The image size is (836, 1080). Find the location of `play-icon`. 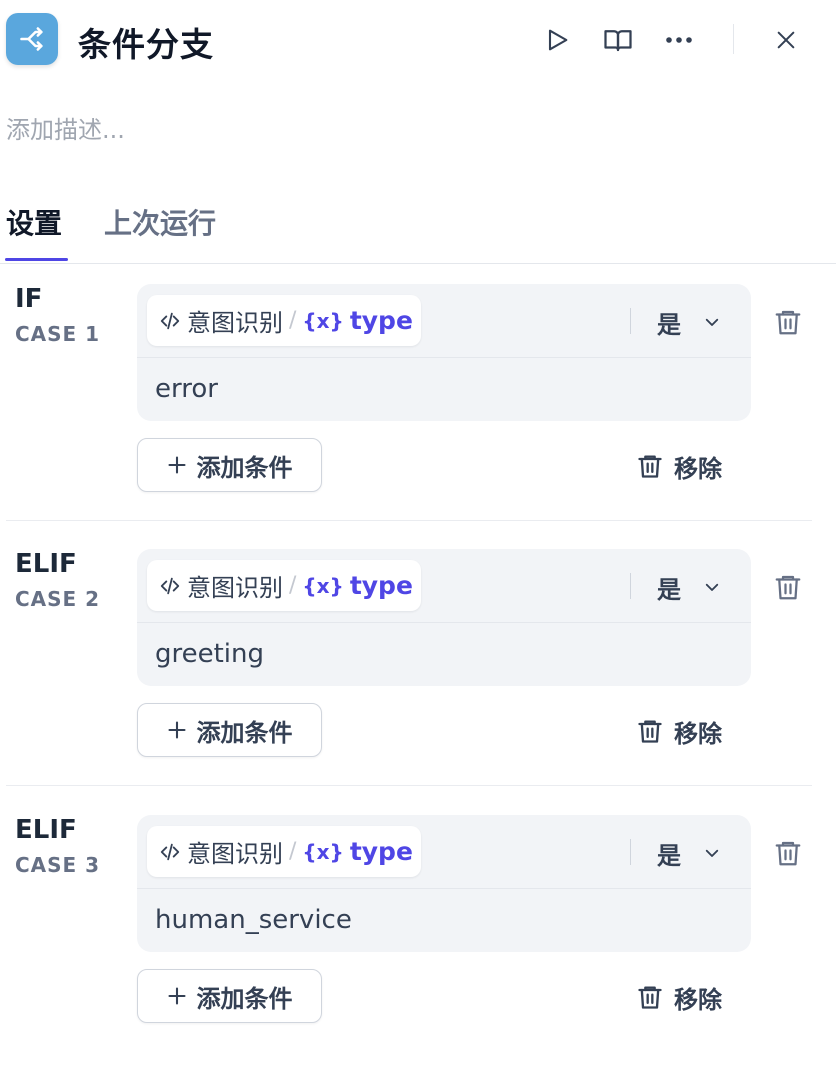

play-icon is located at coordinates (558, 40).